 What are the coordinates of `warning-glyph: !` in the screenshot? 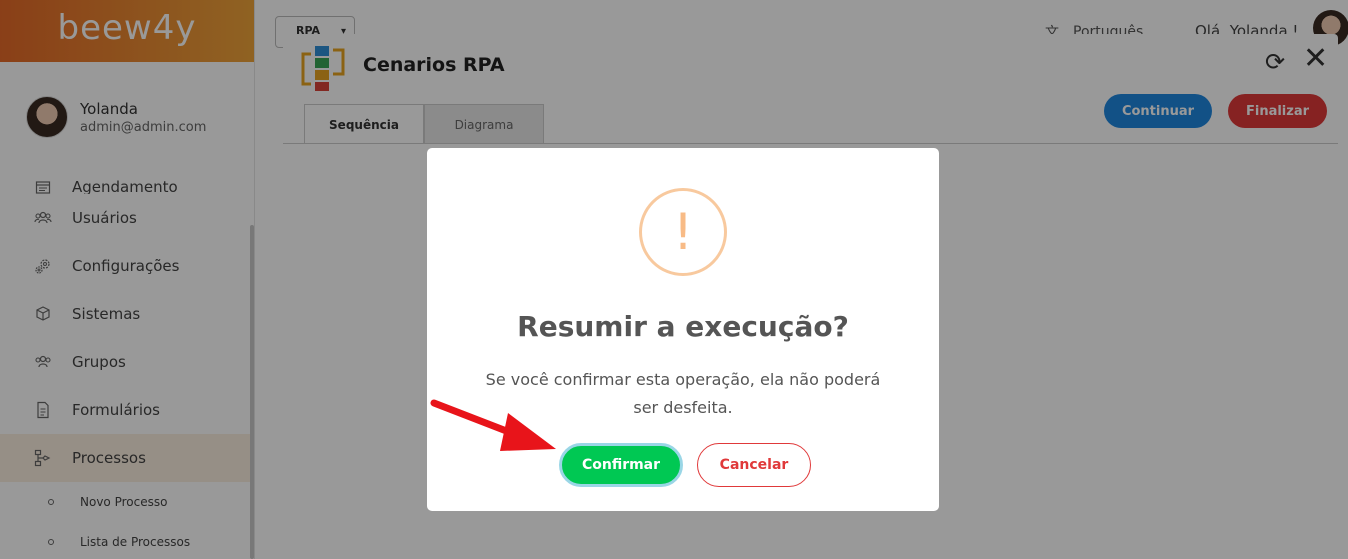 It's located at (683, 232).